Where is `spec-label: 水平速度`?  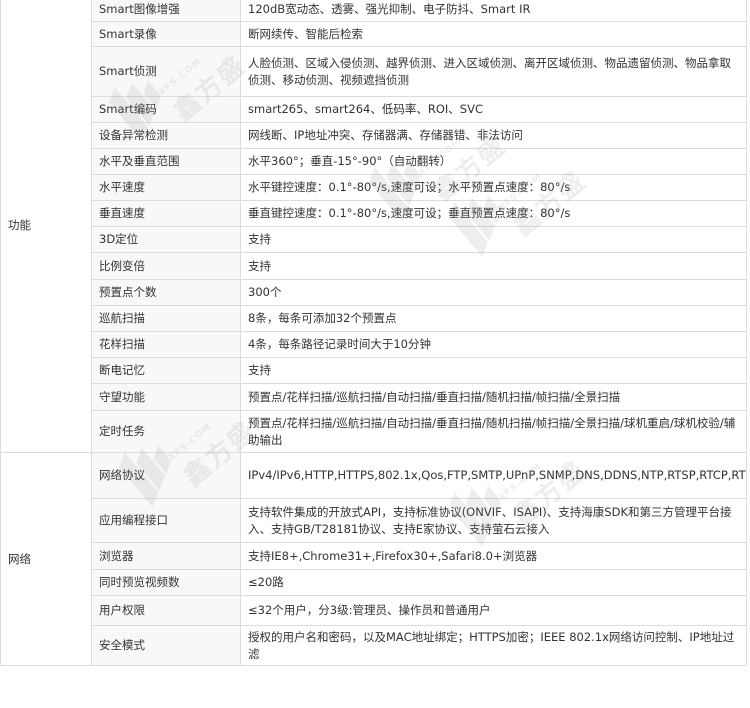
spec-label: 水平速度 is located at coordinates (166, 187).